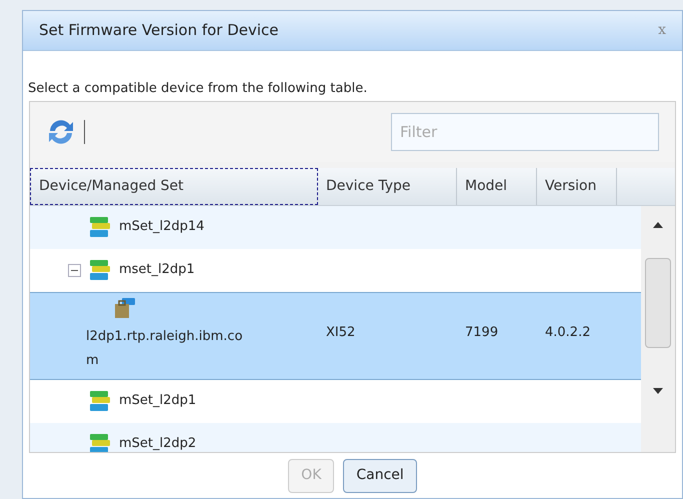  What do you see at coordinates (159, 31) in the screenshot?
I see `dialog-title: Set Firmware Version for Device` at bounding box center [159, 31].